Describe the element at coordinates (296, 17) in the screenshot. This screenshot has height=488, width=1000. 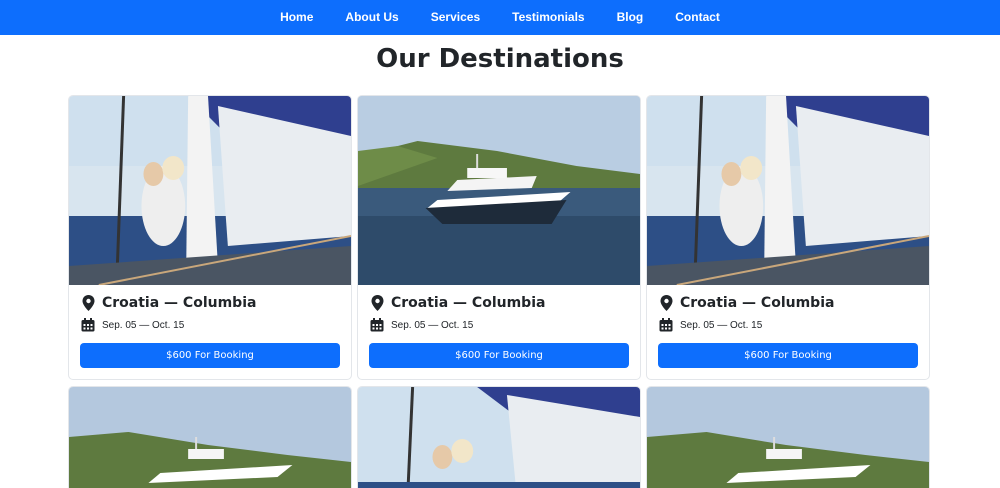
I see `nav-home-link: Home` at that location.